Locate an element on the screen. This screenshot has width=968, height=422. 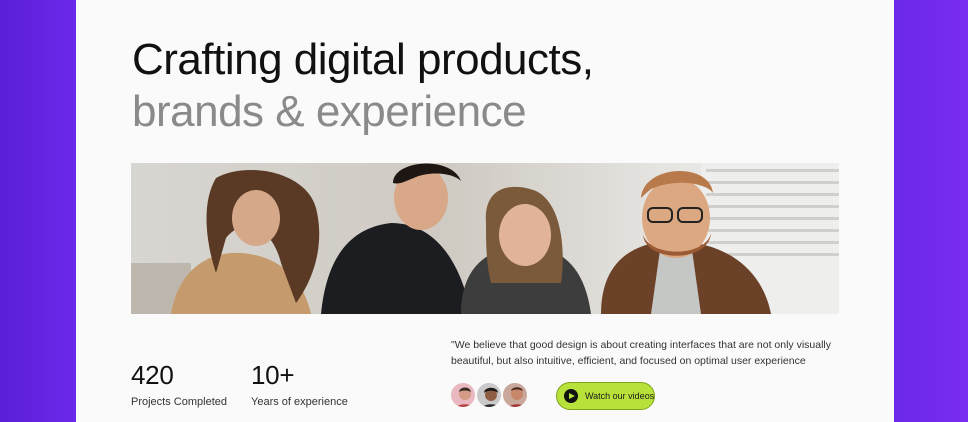
play-icon is located at coordinates (571, 396).